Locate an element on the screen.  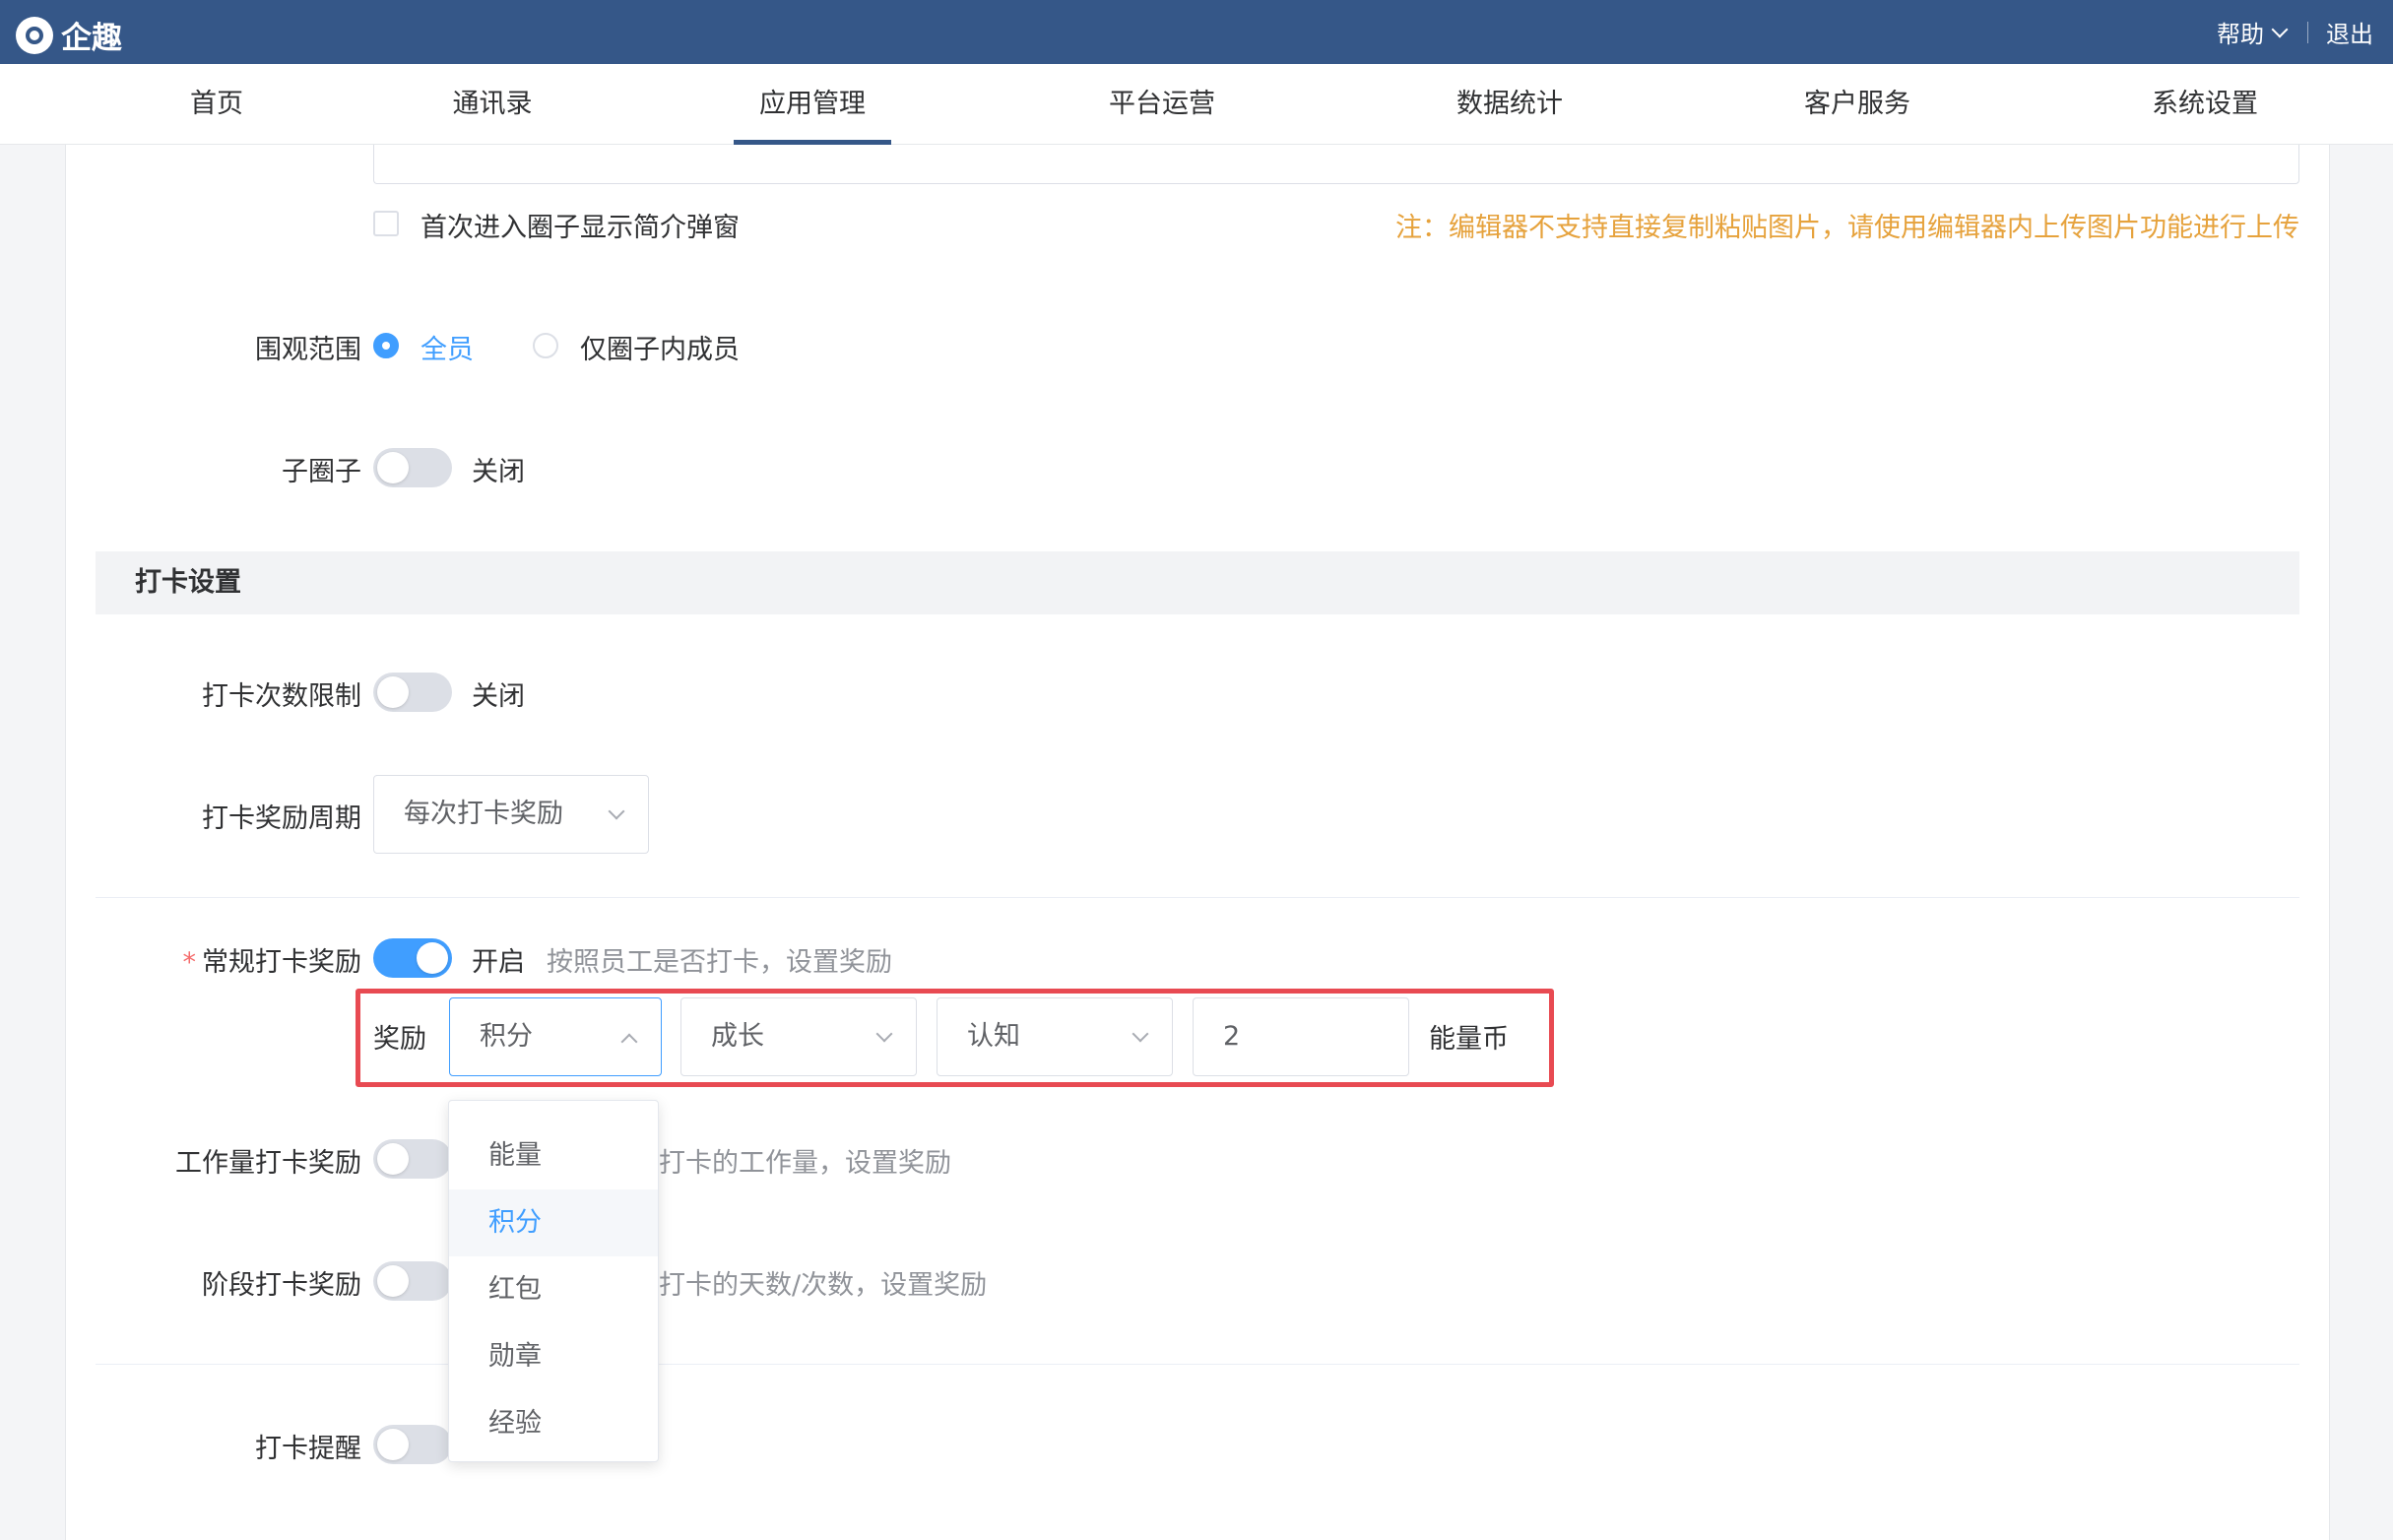
regular-reward-label: * 常规打卡奖励 is located at coordinates (214, 959).